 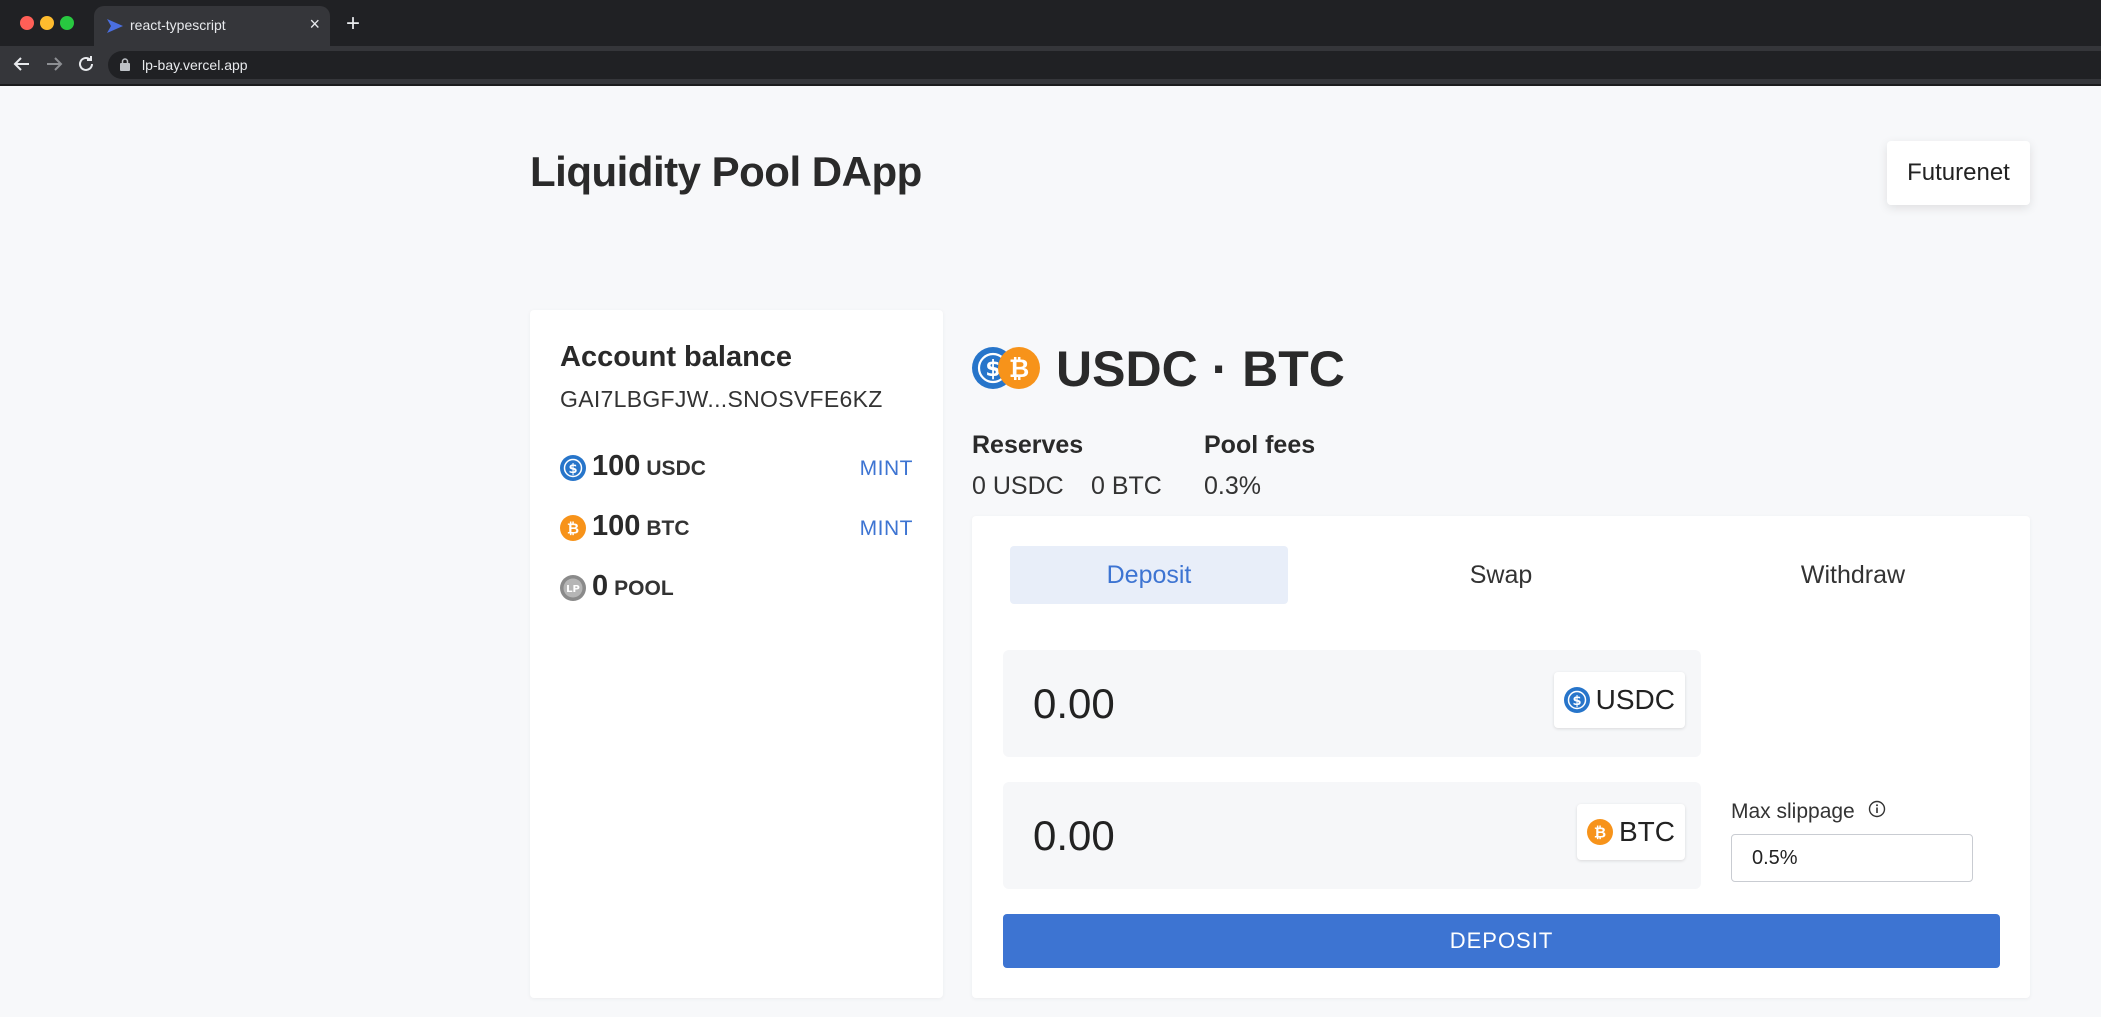 What do you see at coordinates (1018, 486) in the screenshot?
I see `reserve-usdc-value: 0 USDC` at bounding box center [1018, 486].